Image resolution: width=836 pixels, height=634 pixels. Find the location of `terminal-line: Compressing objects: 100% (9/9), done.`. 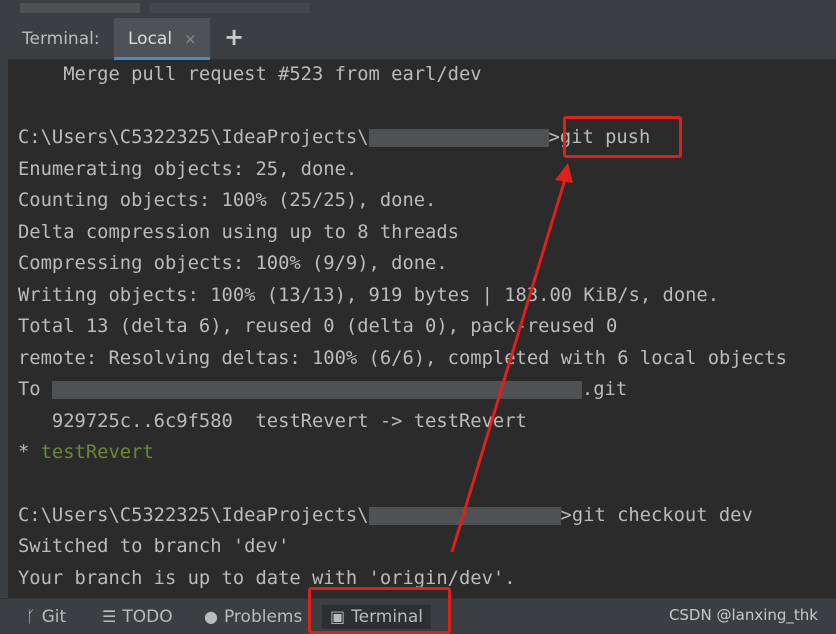

terminal-line: Compressing objects: 100% (9/9), done. is located at coordinates (233, 263).